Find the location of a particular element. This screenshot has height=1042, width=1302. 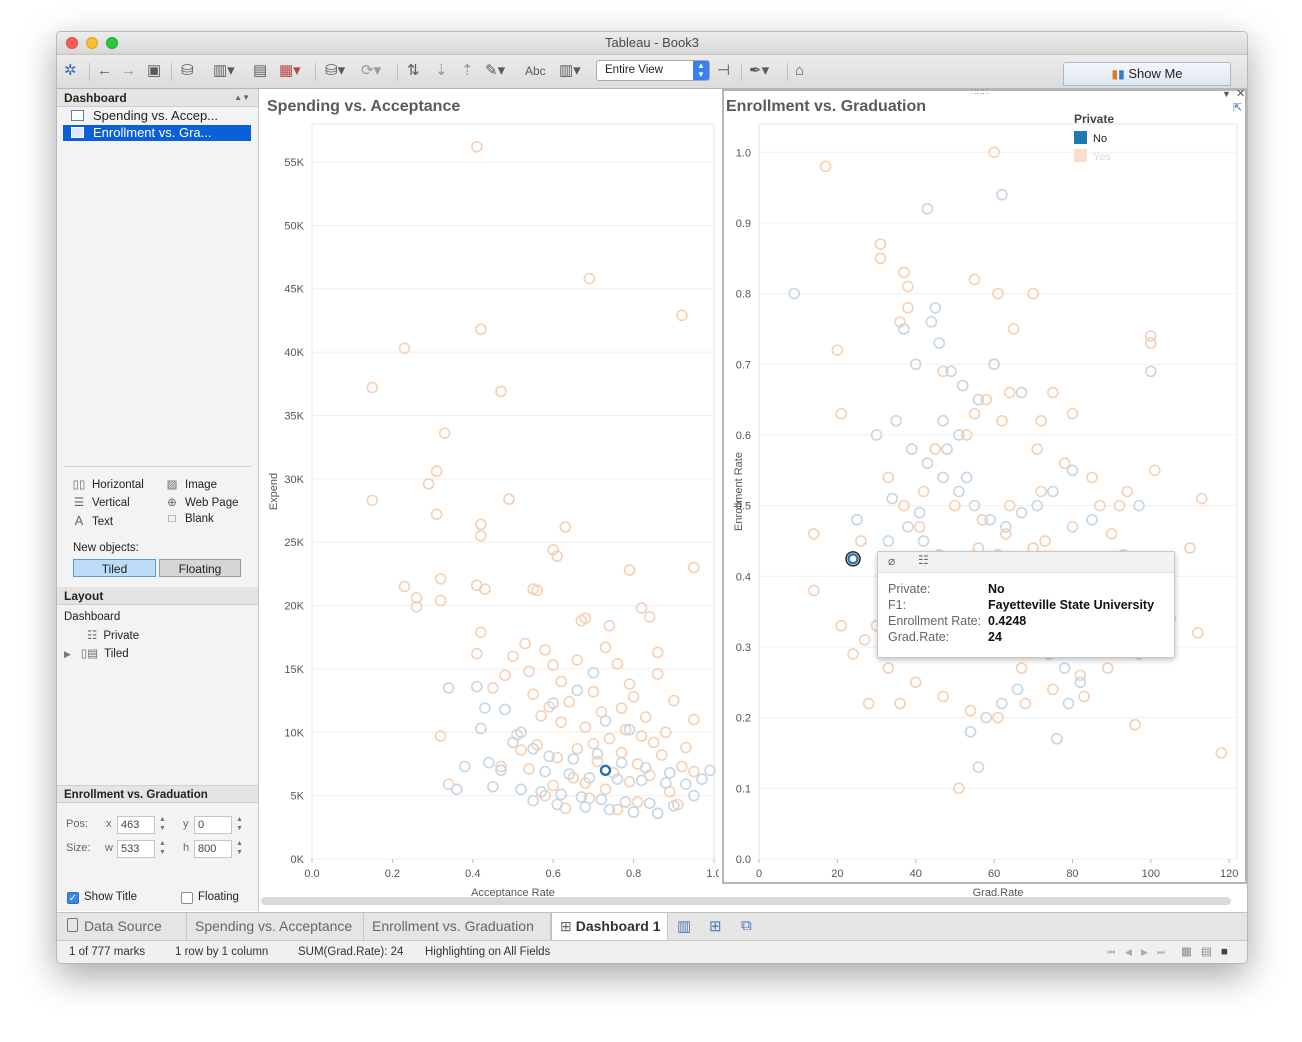

clear-sheet-icon: ▦▾ is located at coordinates (290, 71).